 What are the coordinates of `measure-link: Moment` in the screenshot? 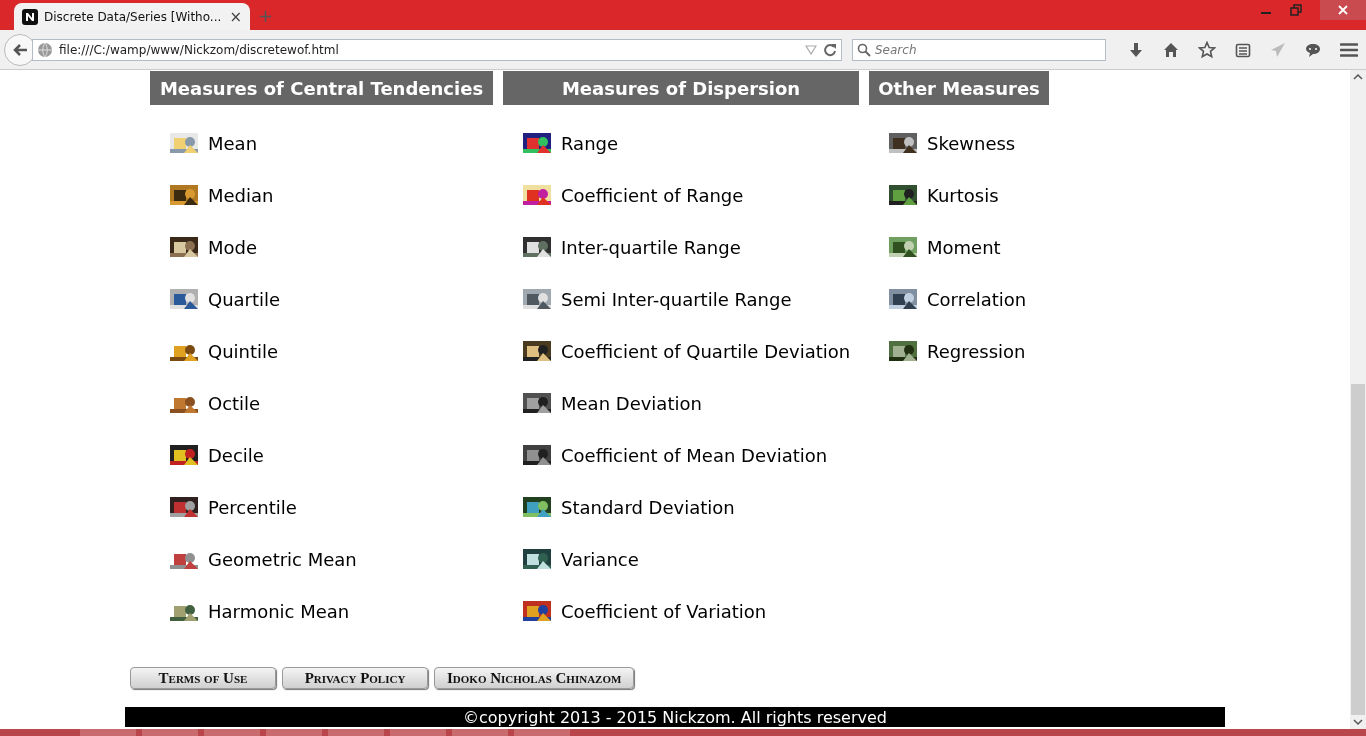 It's located at (964, 247).